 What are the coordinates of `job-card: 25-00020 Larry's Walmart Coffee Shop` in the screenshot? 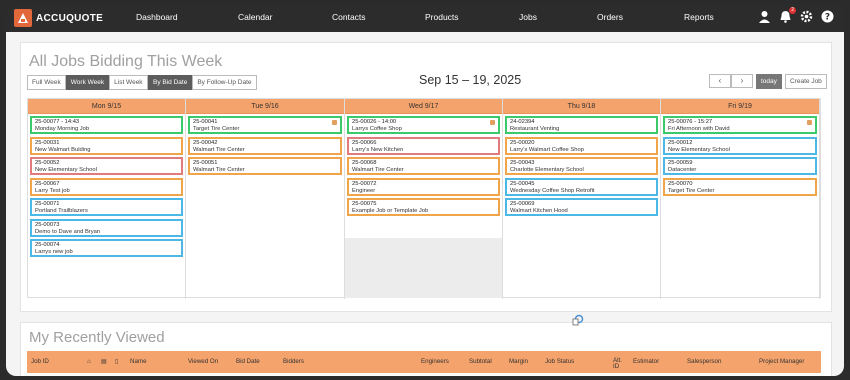 It's located at (581, 145).